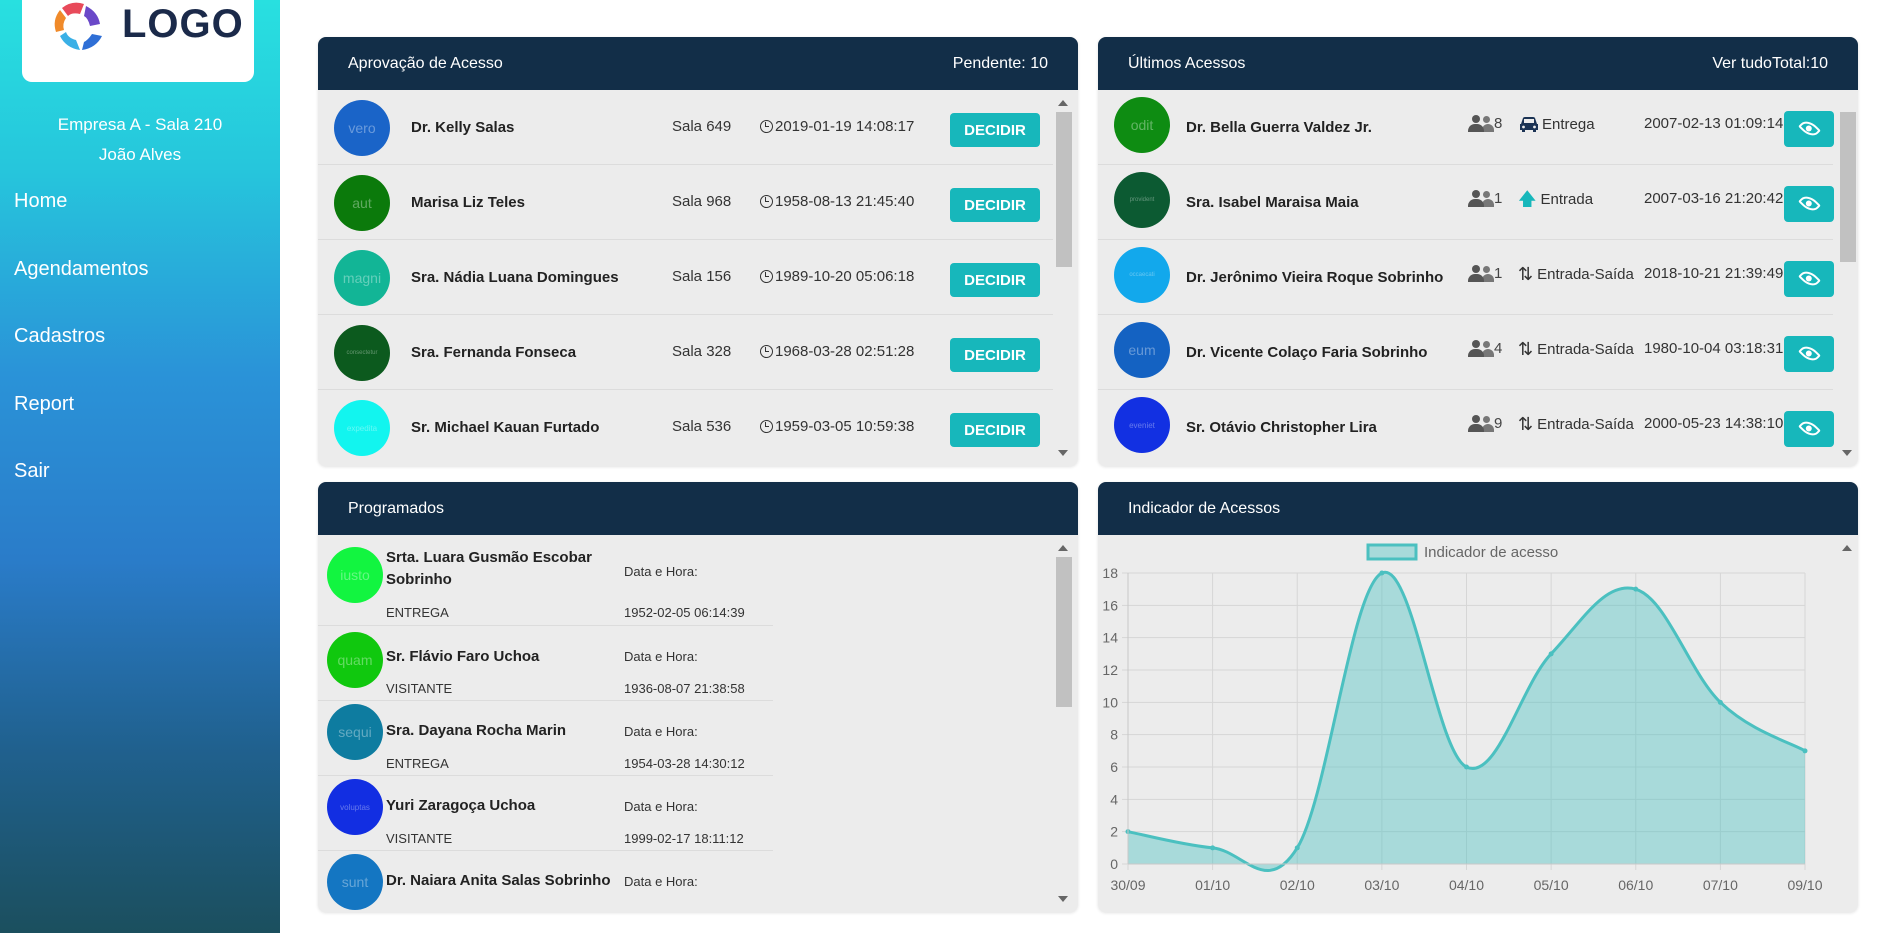 This screenshot has height=933, width=1887. Describe the element at coordinates (355, 807) in the screenshot. I see `avatar: voluptas` at that location.